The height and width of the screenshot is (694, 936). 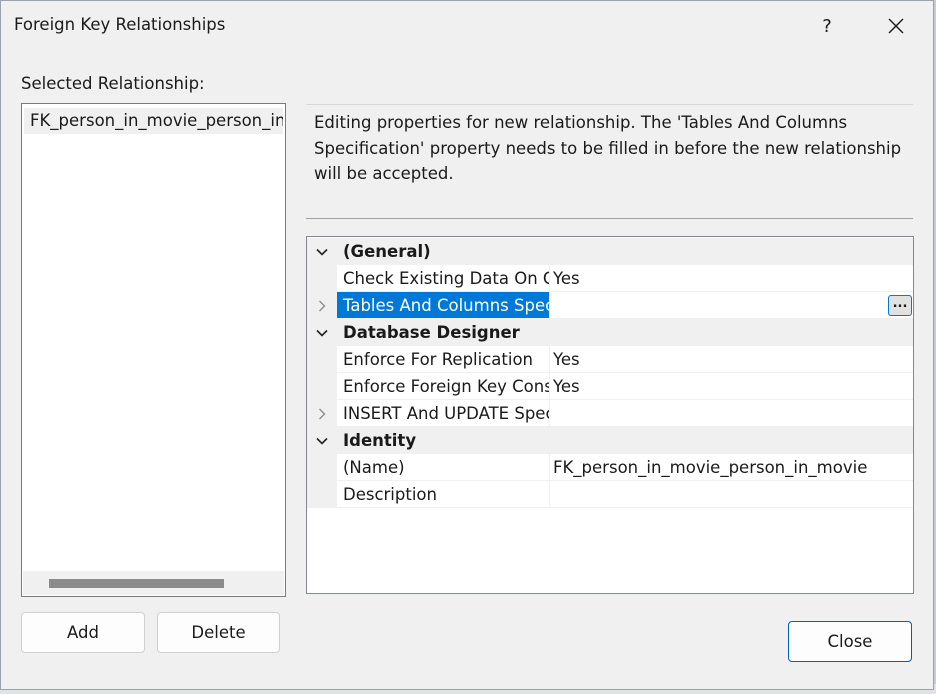 What do you see at coordinates (443, 386) in the screenshot?
I see `property-name: Enforce Foreign Key Constraint` at bounding box center [443, 386].